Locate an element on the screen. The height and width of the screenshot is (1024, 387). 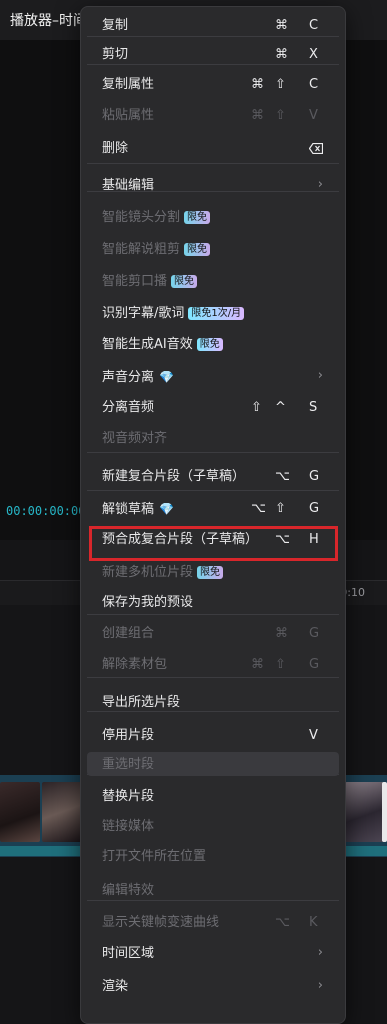
menu-item: 视音频对齐 is located at coordinates (213, 439).